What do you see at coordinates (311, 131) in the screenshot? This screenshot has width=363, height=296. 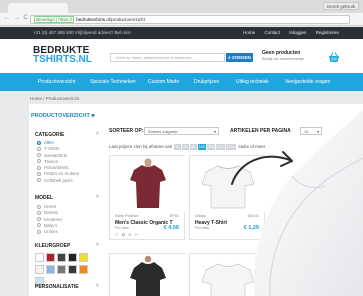 I see `per-page-select: 12 ▾` at bounding box center [311, 131].